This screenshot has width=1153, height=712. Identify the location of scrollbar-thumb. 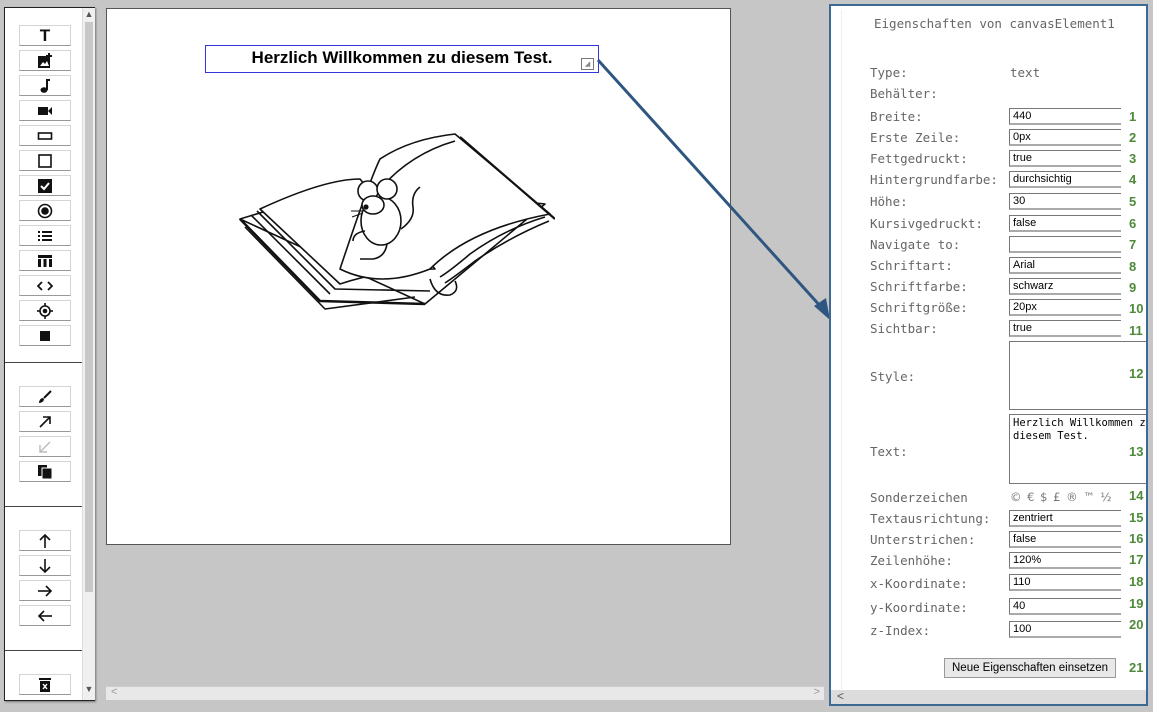
(89, 307).